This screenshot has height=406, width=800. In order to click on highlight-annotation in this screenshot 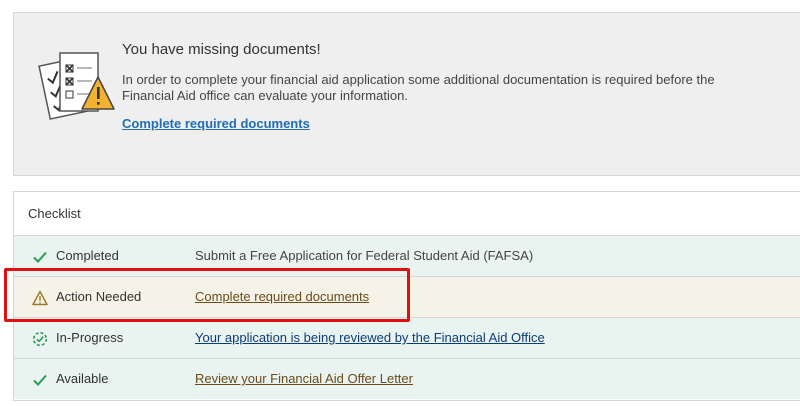, I will do `click(207, 295)`.